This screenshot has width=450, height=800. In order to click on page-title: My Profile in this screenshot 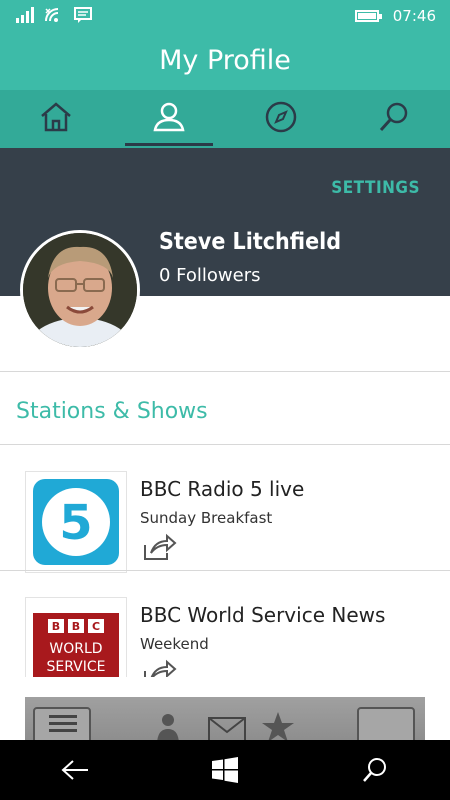, I will do `click(225, 61)`.